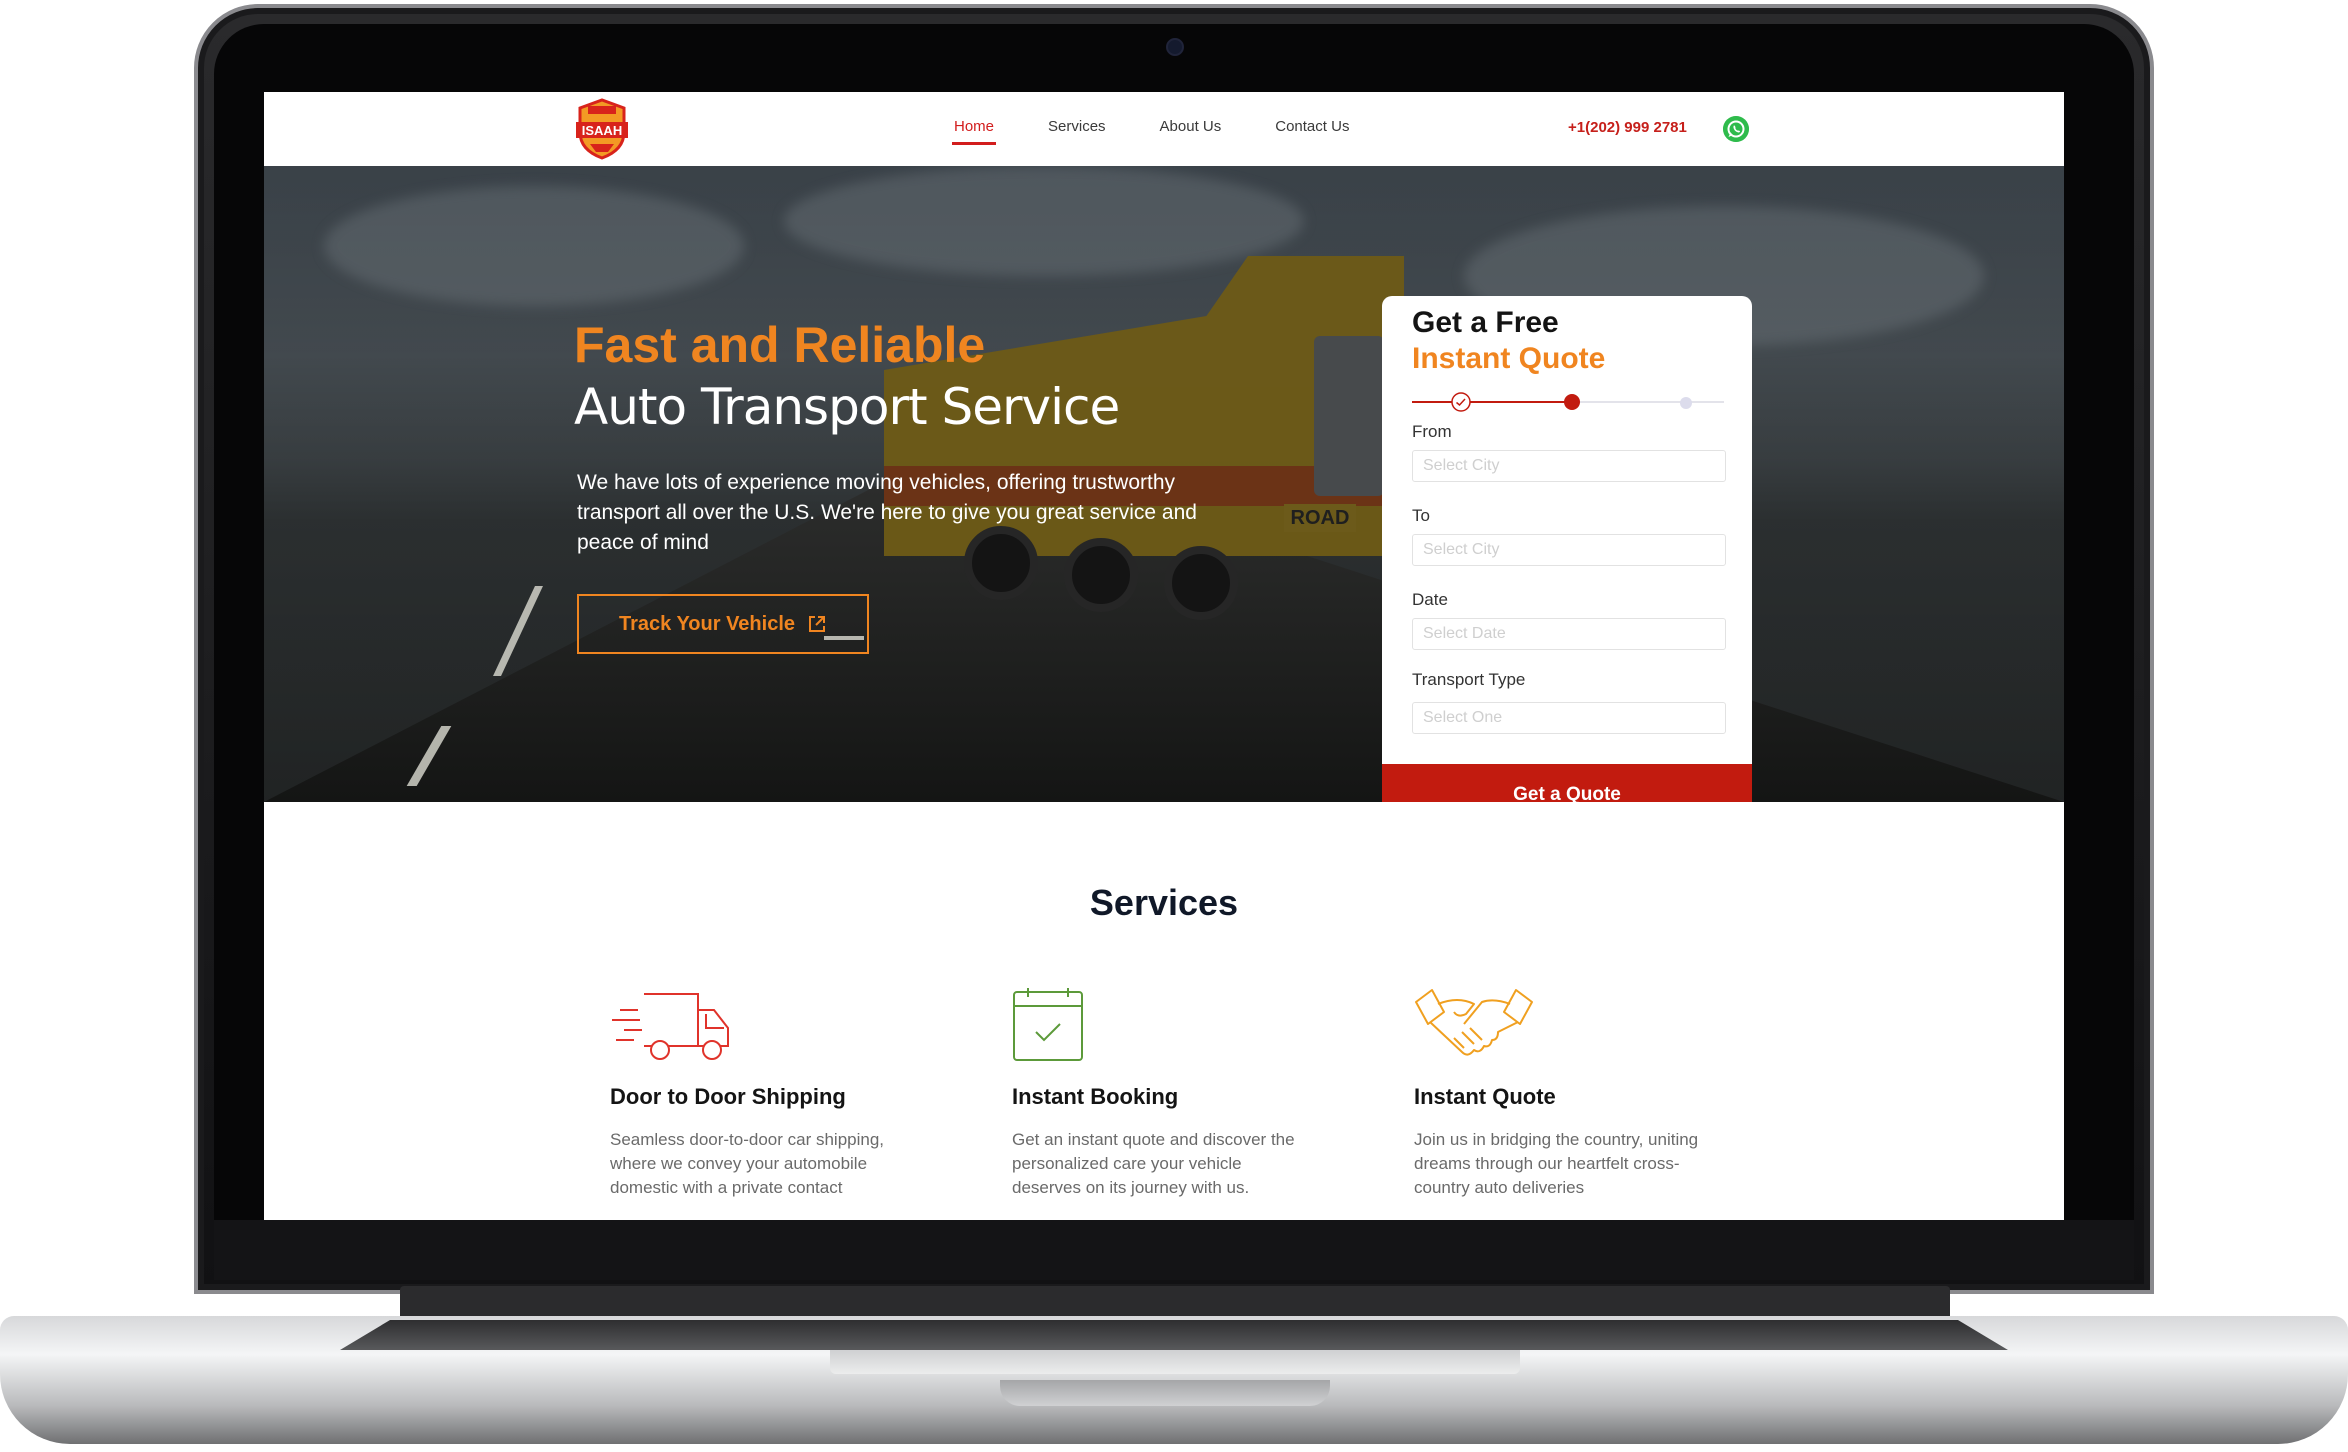  I want to click on laptop-hinge, so click(1175, 1303).